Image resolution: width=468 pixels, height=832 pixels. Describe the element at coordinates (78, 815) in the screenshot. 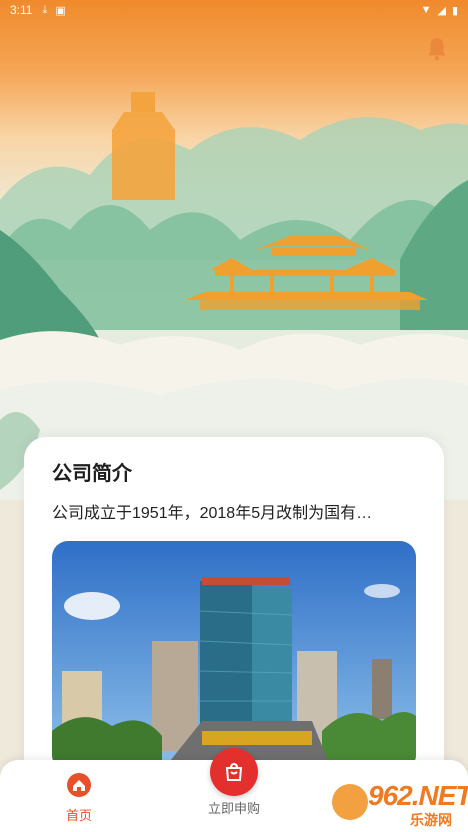

I see `tab-home-label: 首页` at that location.